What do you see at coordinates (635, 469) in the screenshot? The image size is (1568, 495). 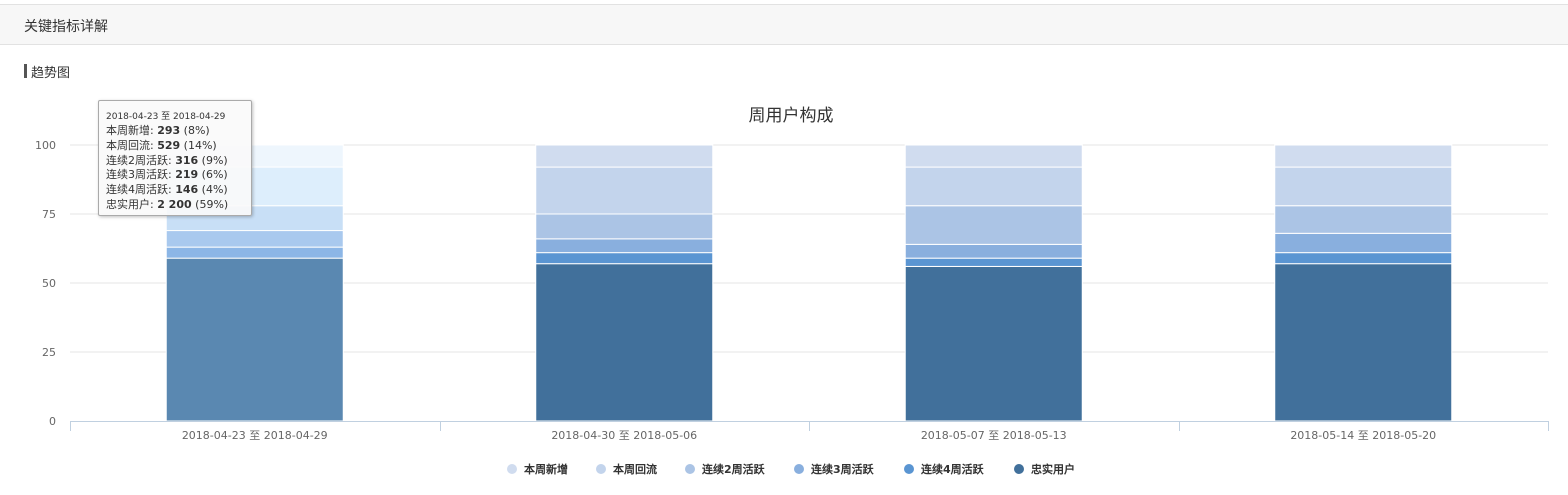 I see `legend-label: 本周回流` at bounding box center [635, 469].